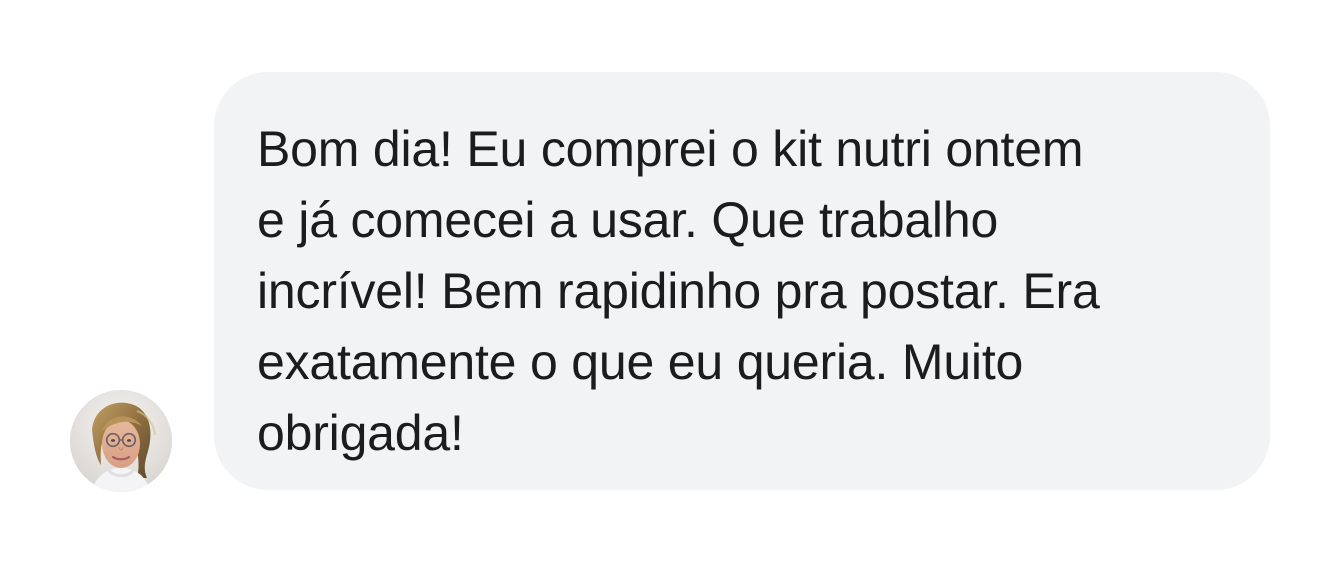 The image size is (1333, 572). Describe the element at coordinates (678, 291) in the screenshot. I see `message-line: incrível! Bem rapidinho pra postar. Era` at that location.